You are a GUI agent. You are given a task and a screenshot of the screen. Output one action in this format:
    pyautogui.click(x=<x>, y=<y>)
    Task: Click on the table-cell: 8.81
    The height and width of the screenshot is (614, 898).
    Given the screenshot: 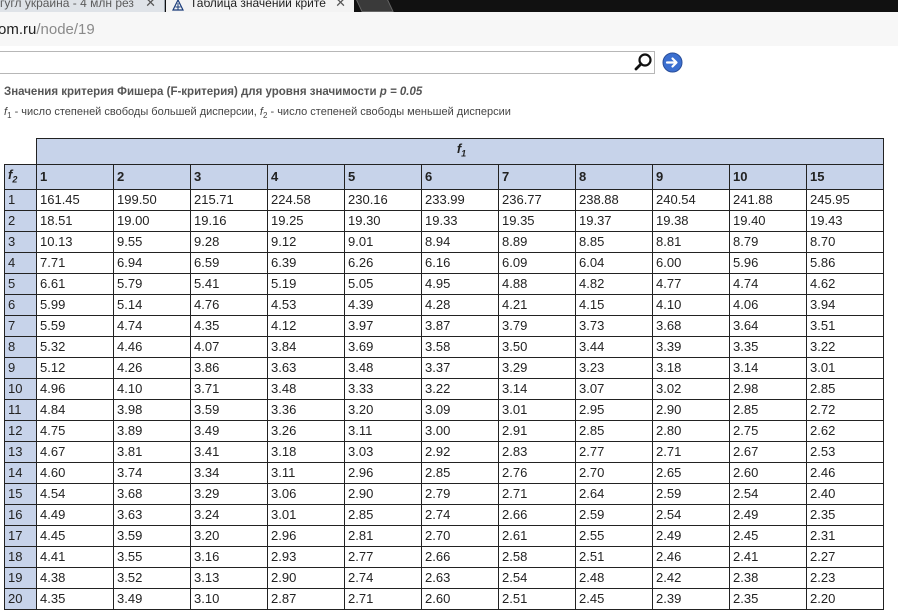 What is the action you would take?
    pyautogui.click(x=691, y=242)
    